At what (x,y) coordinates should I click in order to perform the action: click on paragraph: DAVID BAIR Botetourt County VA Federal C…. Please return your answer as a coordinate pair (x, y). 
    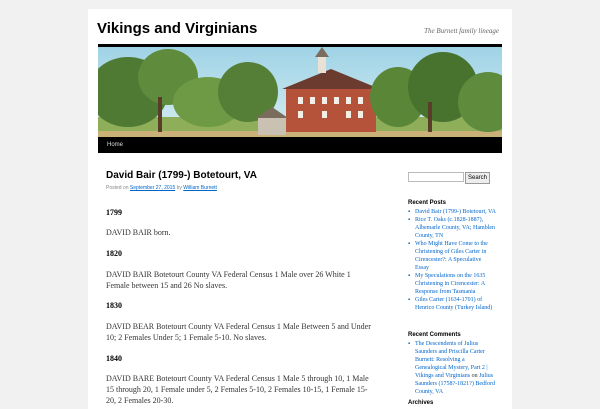
    Looking at the image, I should click on (228, 280).